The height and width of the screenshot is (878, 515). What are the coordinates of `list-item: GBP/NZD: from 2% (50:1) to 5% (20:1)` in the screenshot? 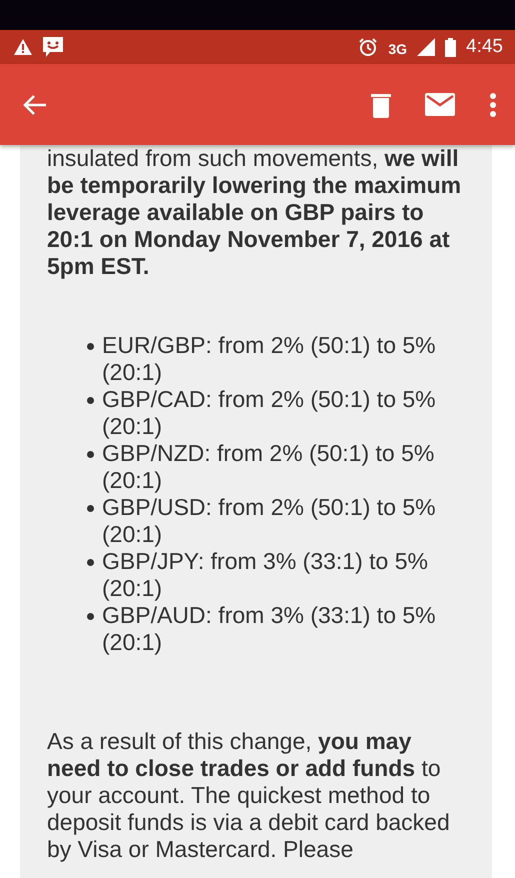 It's located at (269, 467).